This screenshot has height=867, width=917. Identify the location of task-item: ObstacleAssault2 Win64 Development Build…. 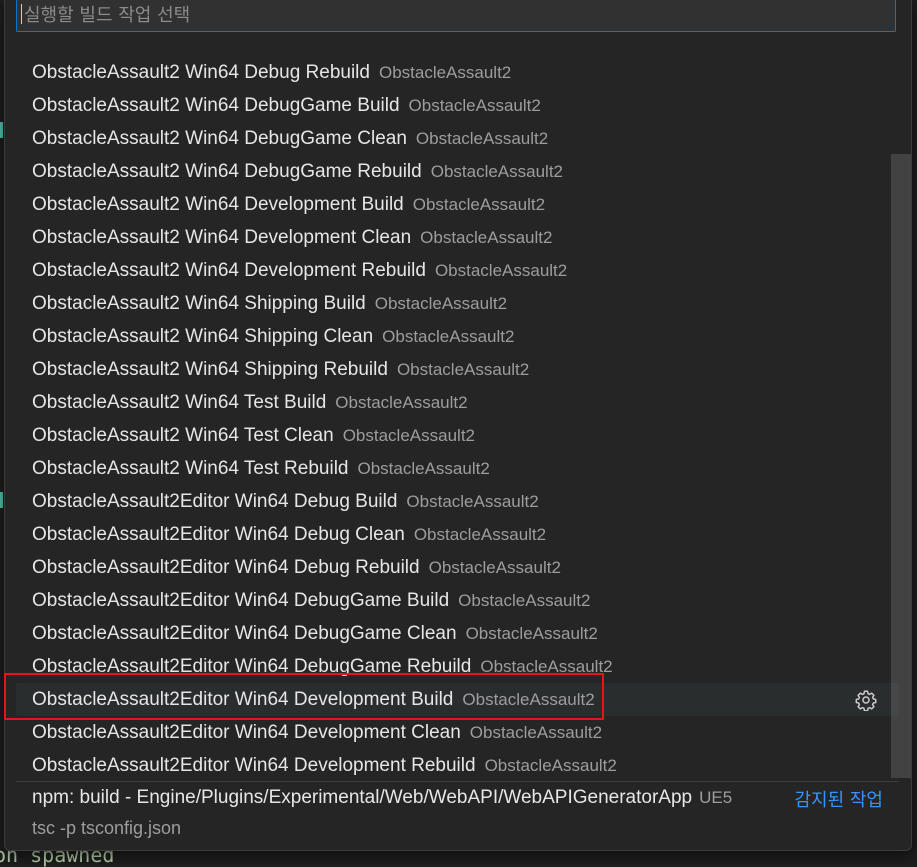
(457, 204).